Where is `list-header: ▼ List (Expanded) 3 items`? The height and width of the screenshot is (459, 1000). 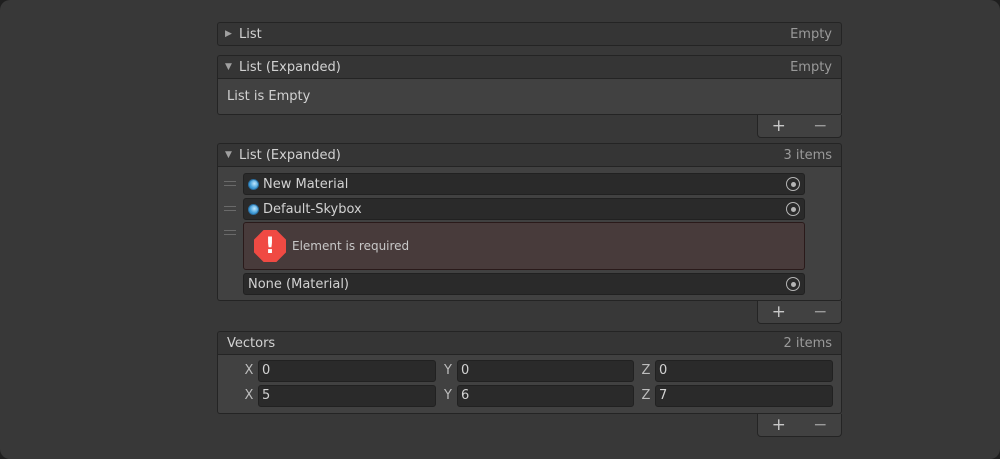 list-header: ▼ List (Expanded) 3 items is located at coordinates (529, 155).